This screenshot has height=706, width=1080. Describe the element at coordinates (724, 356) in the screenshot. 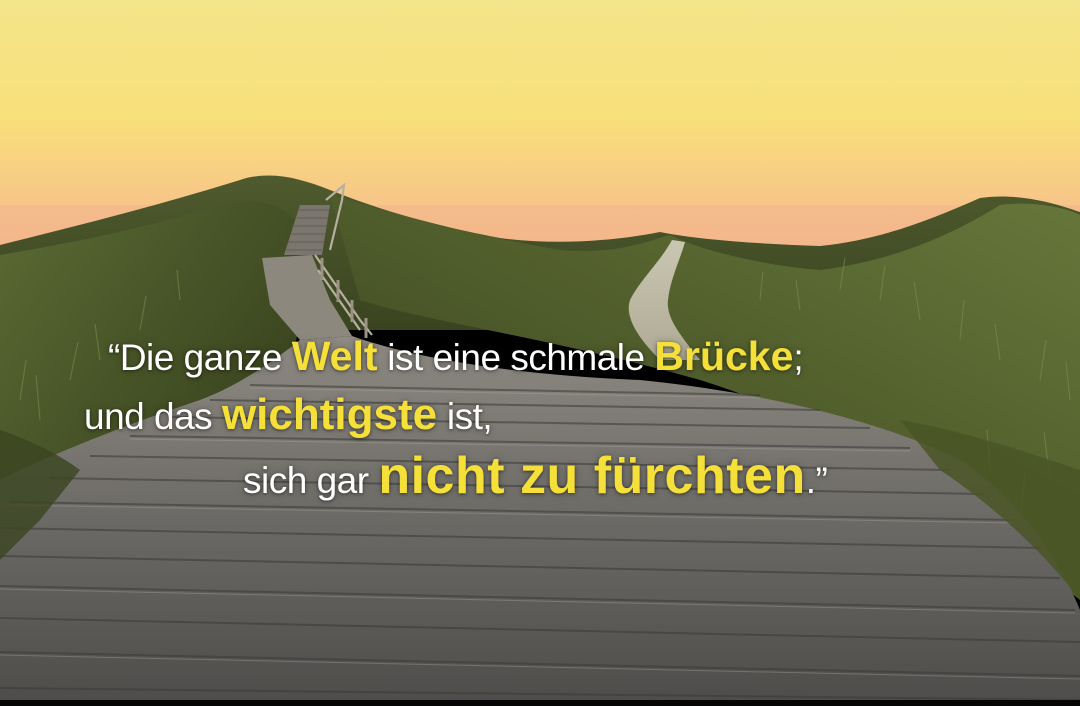

I see `quote-highlight-bruecke: Brücke` at that location.